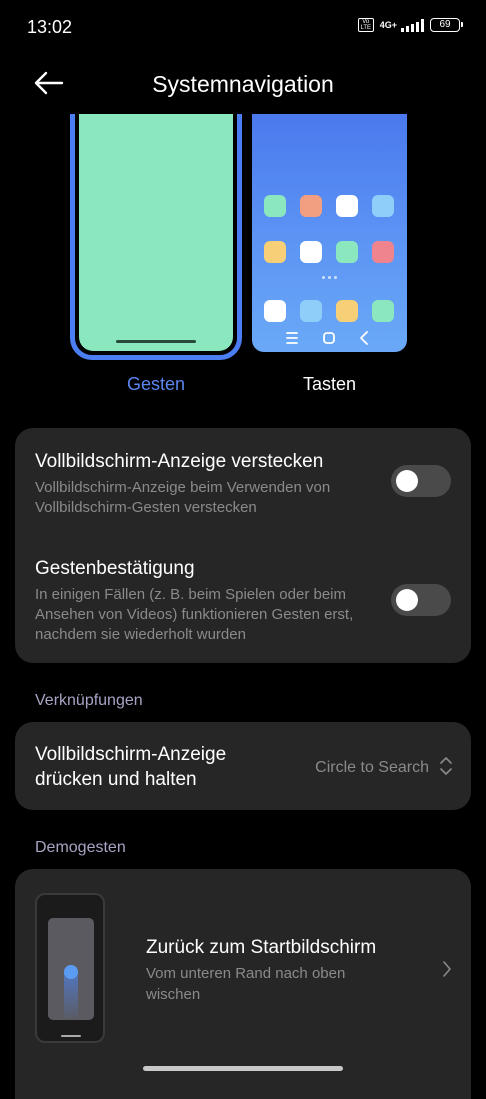  I want to click on demo-phone-illustration, so click(70, 968).